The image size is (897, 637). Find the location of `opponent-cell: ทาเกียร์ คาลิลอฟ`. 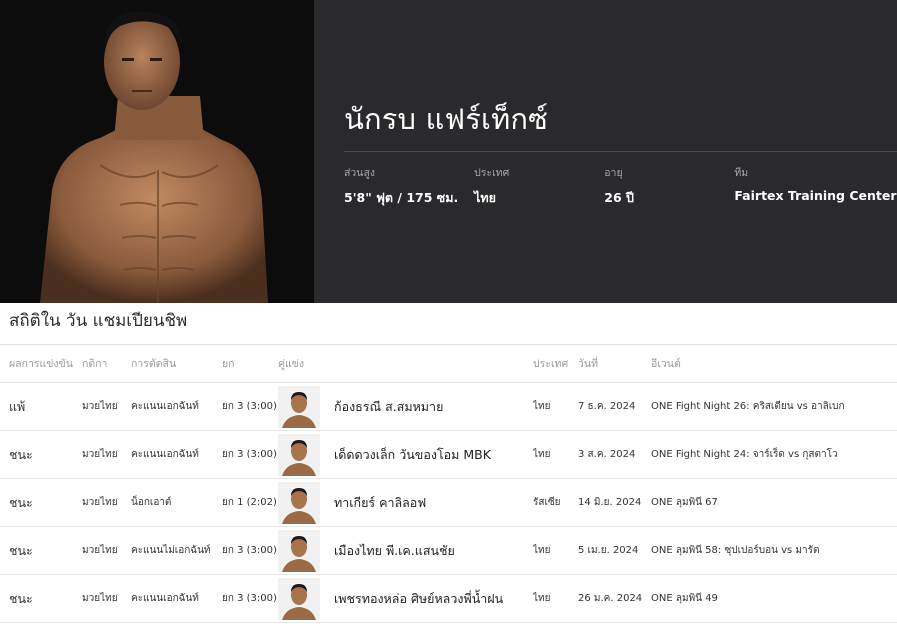

opponent-cell: ทาเกียร์ คาลิลอฟ is located at coordinates (405, 502).